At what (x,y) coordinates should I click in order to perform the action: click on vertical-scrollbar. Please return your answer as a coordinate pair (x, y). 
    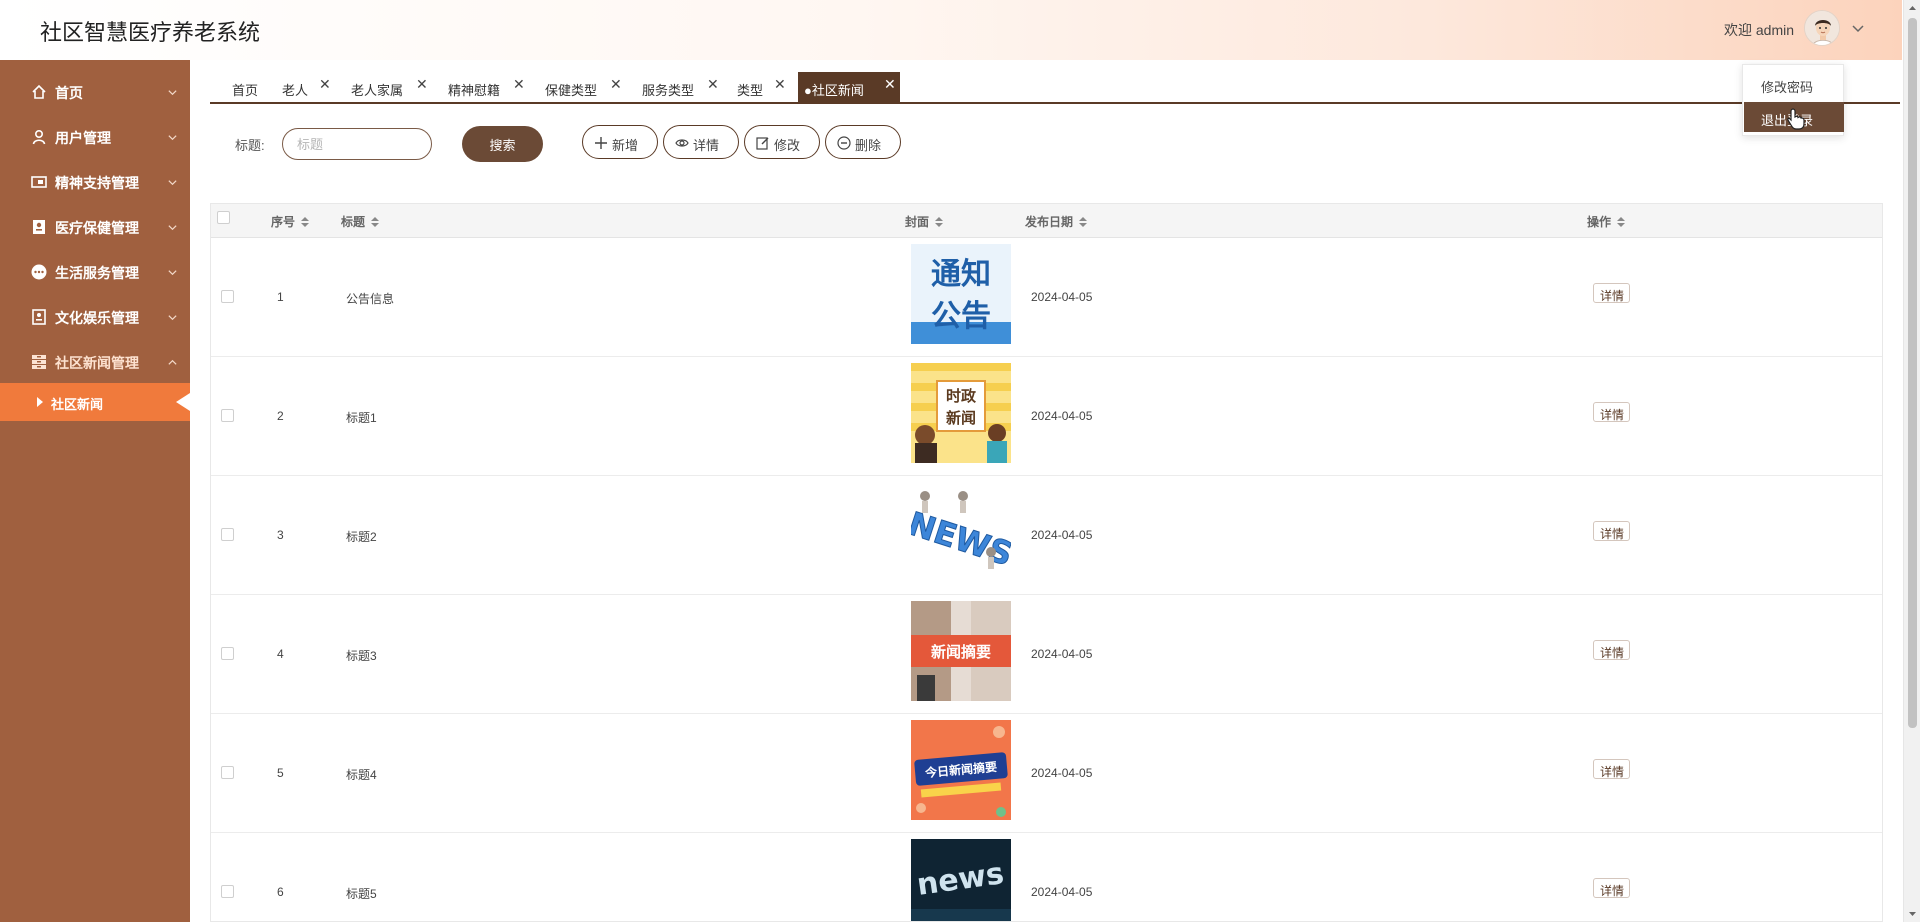
    Looking at the image, I should click on (1911, 461).